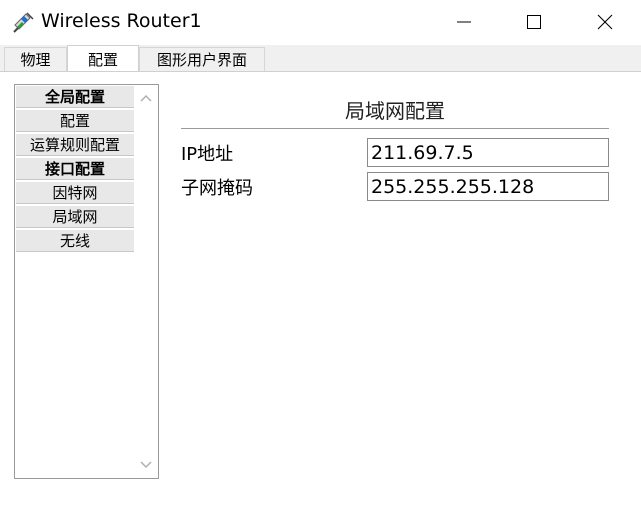 The width and height of the screenshot is (641, 528). I want to click on ip-address-input, so click(488, 152).